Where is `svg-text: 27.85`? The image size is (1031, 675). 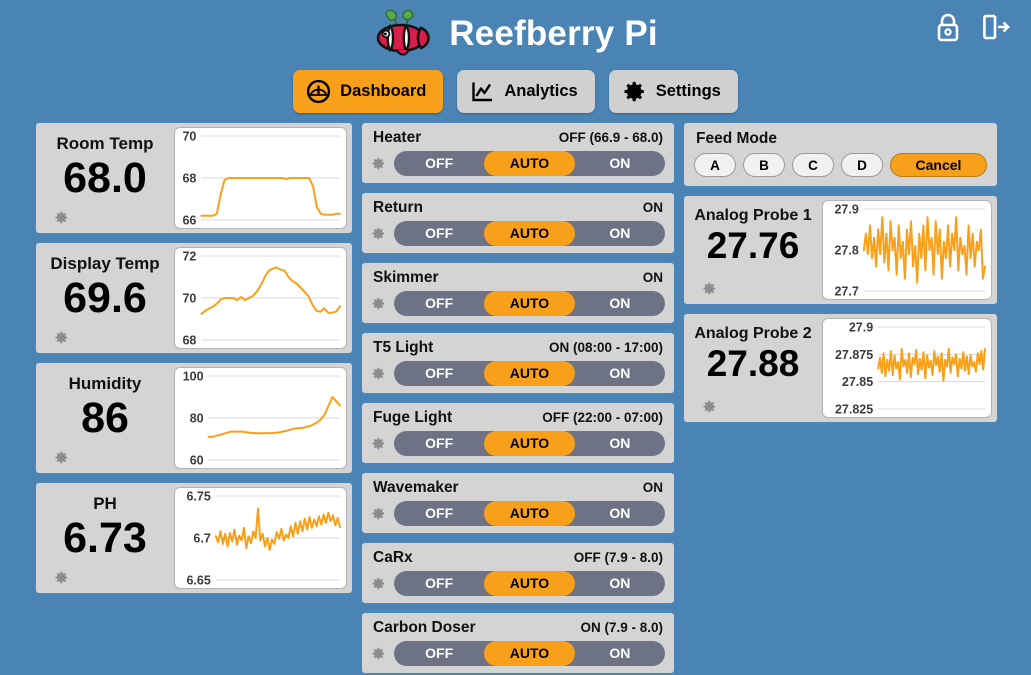 svg-text: 27.85 is located at coordinates (857, 382).